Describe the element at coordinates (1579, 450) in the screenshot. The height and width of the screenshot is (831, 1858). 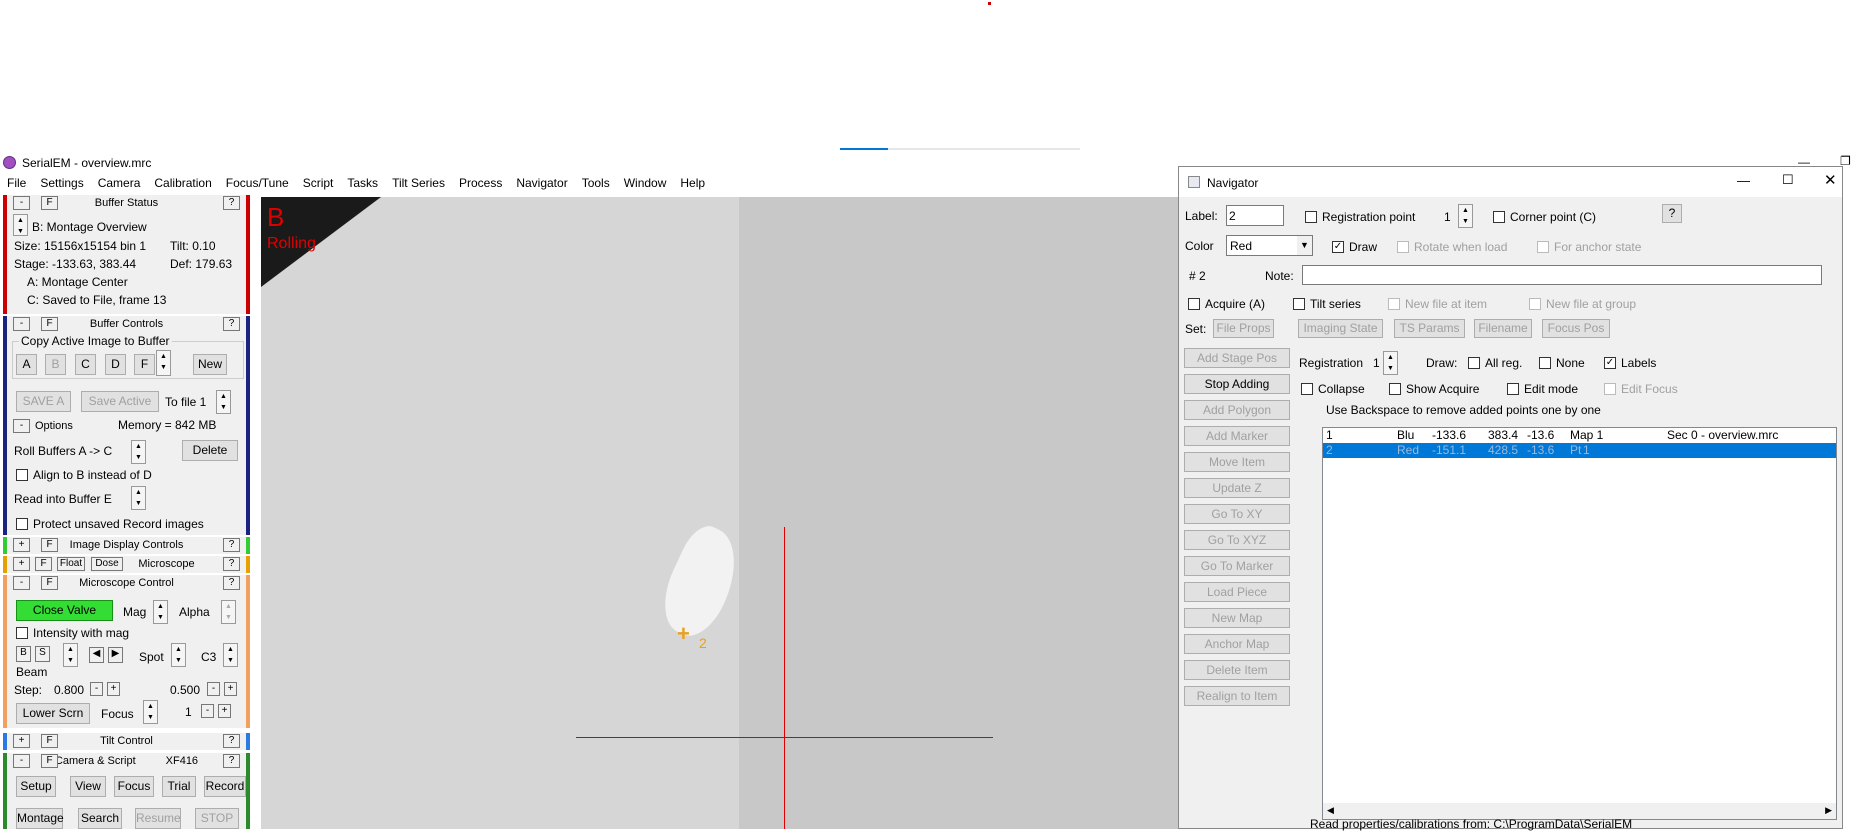
I see `list-item-selected: 2 Red -151.1 428.5 -13.6 Pt 1` at that location.